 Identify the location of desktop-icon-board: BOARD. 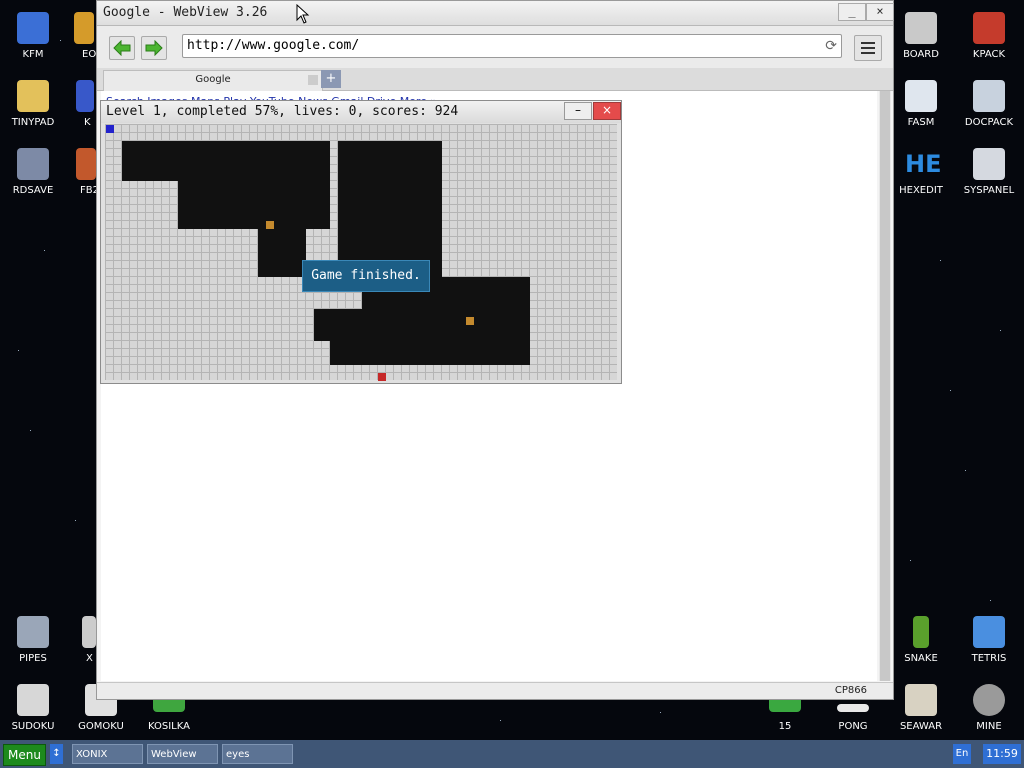
(921, 36).